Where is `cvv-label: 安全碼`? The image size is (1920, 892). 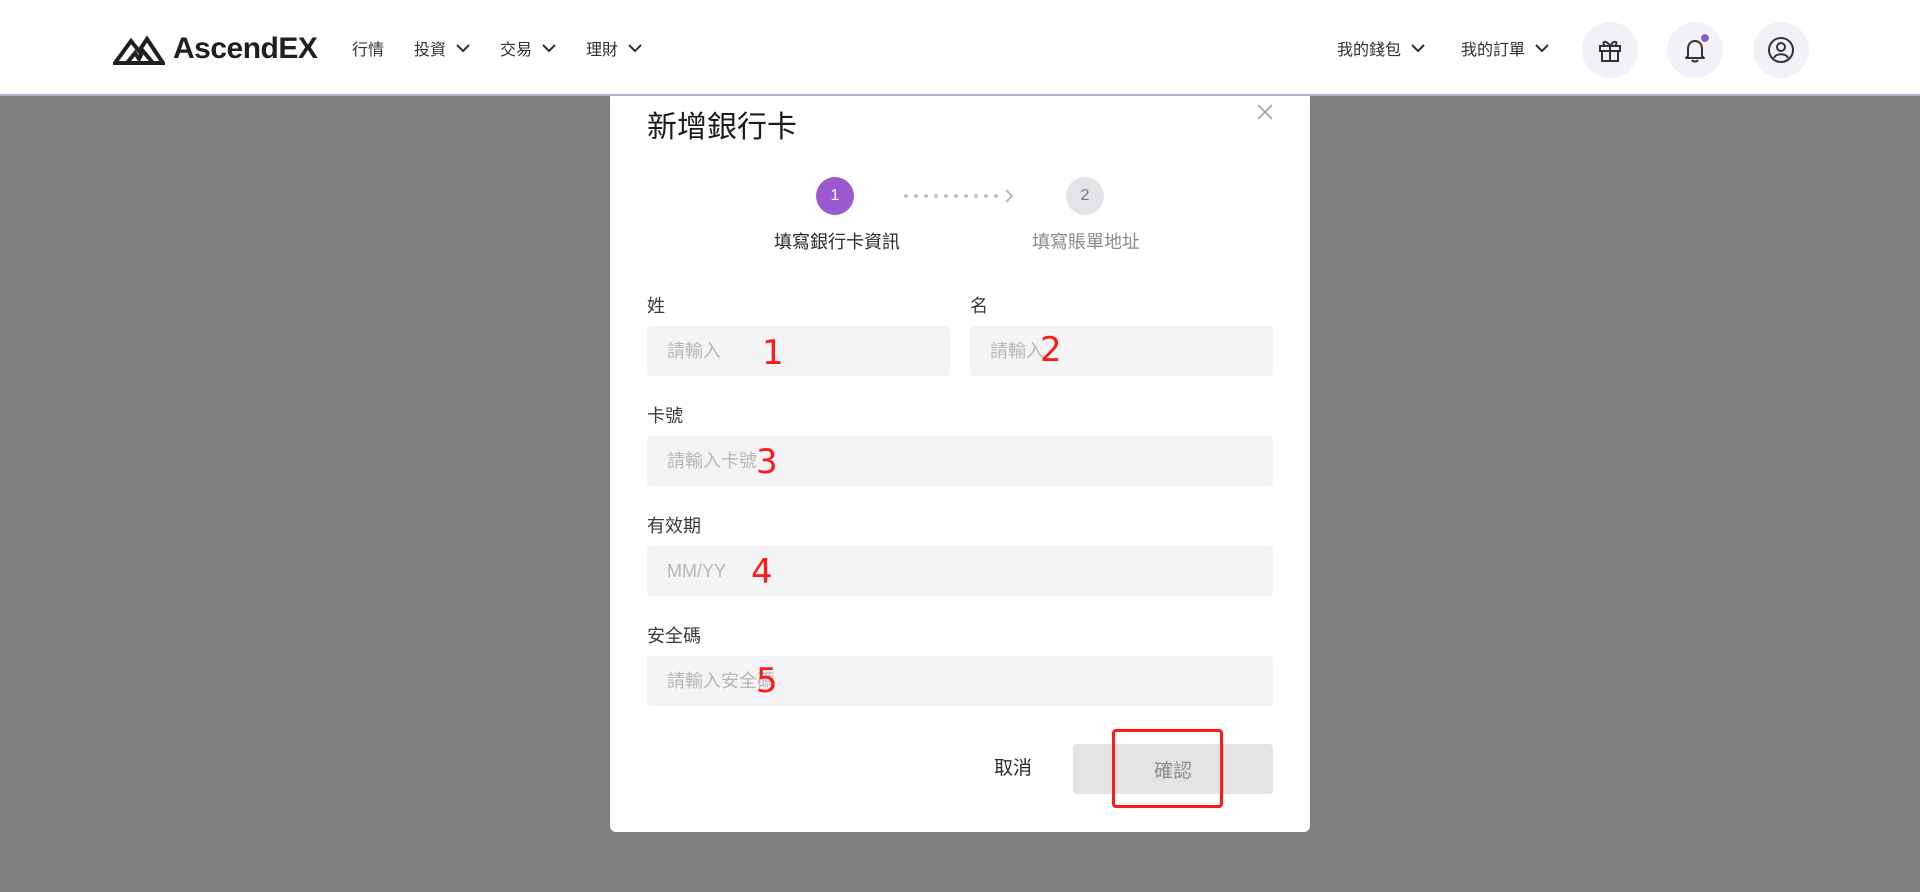
cvv-label: 安全碼 is located at coordinates (674, 636).